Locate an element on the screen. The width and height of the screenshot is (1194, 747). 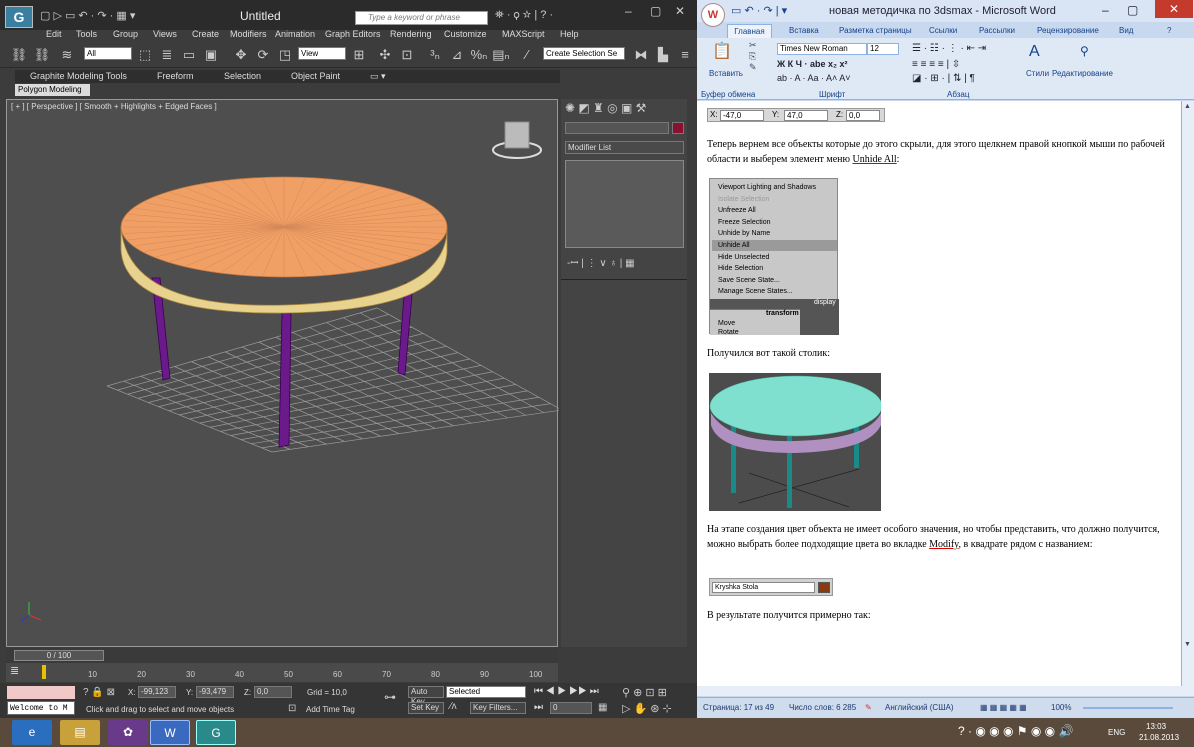
set-key-button: Set Key is located at coordinates (426, 708).